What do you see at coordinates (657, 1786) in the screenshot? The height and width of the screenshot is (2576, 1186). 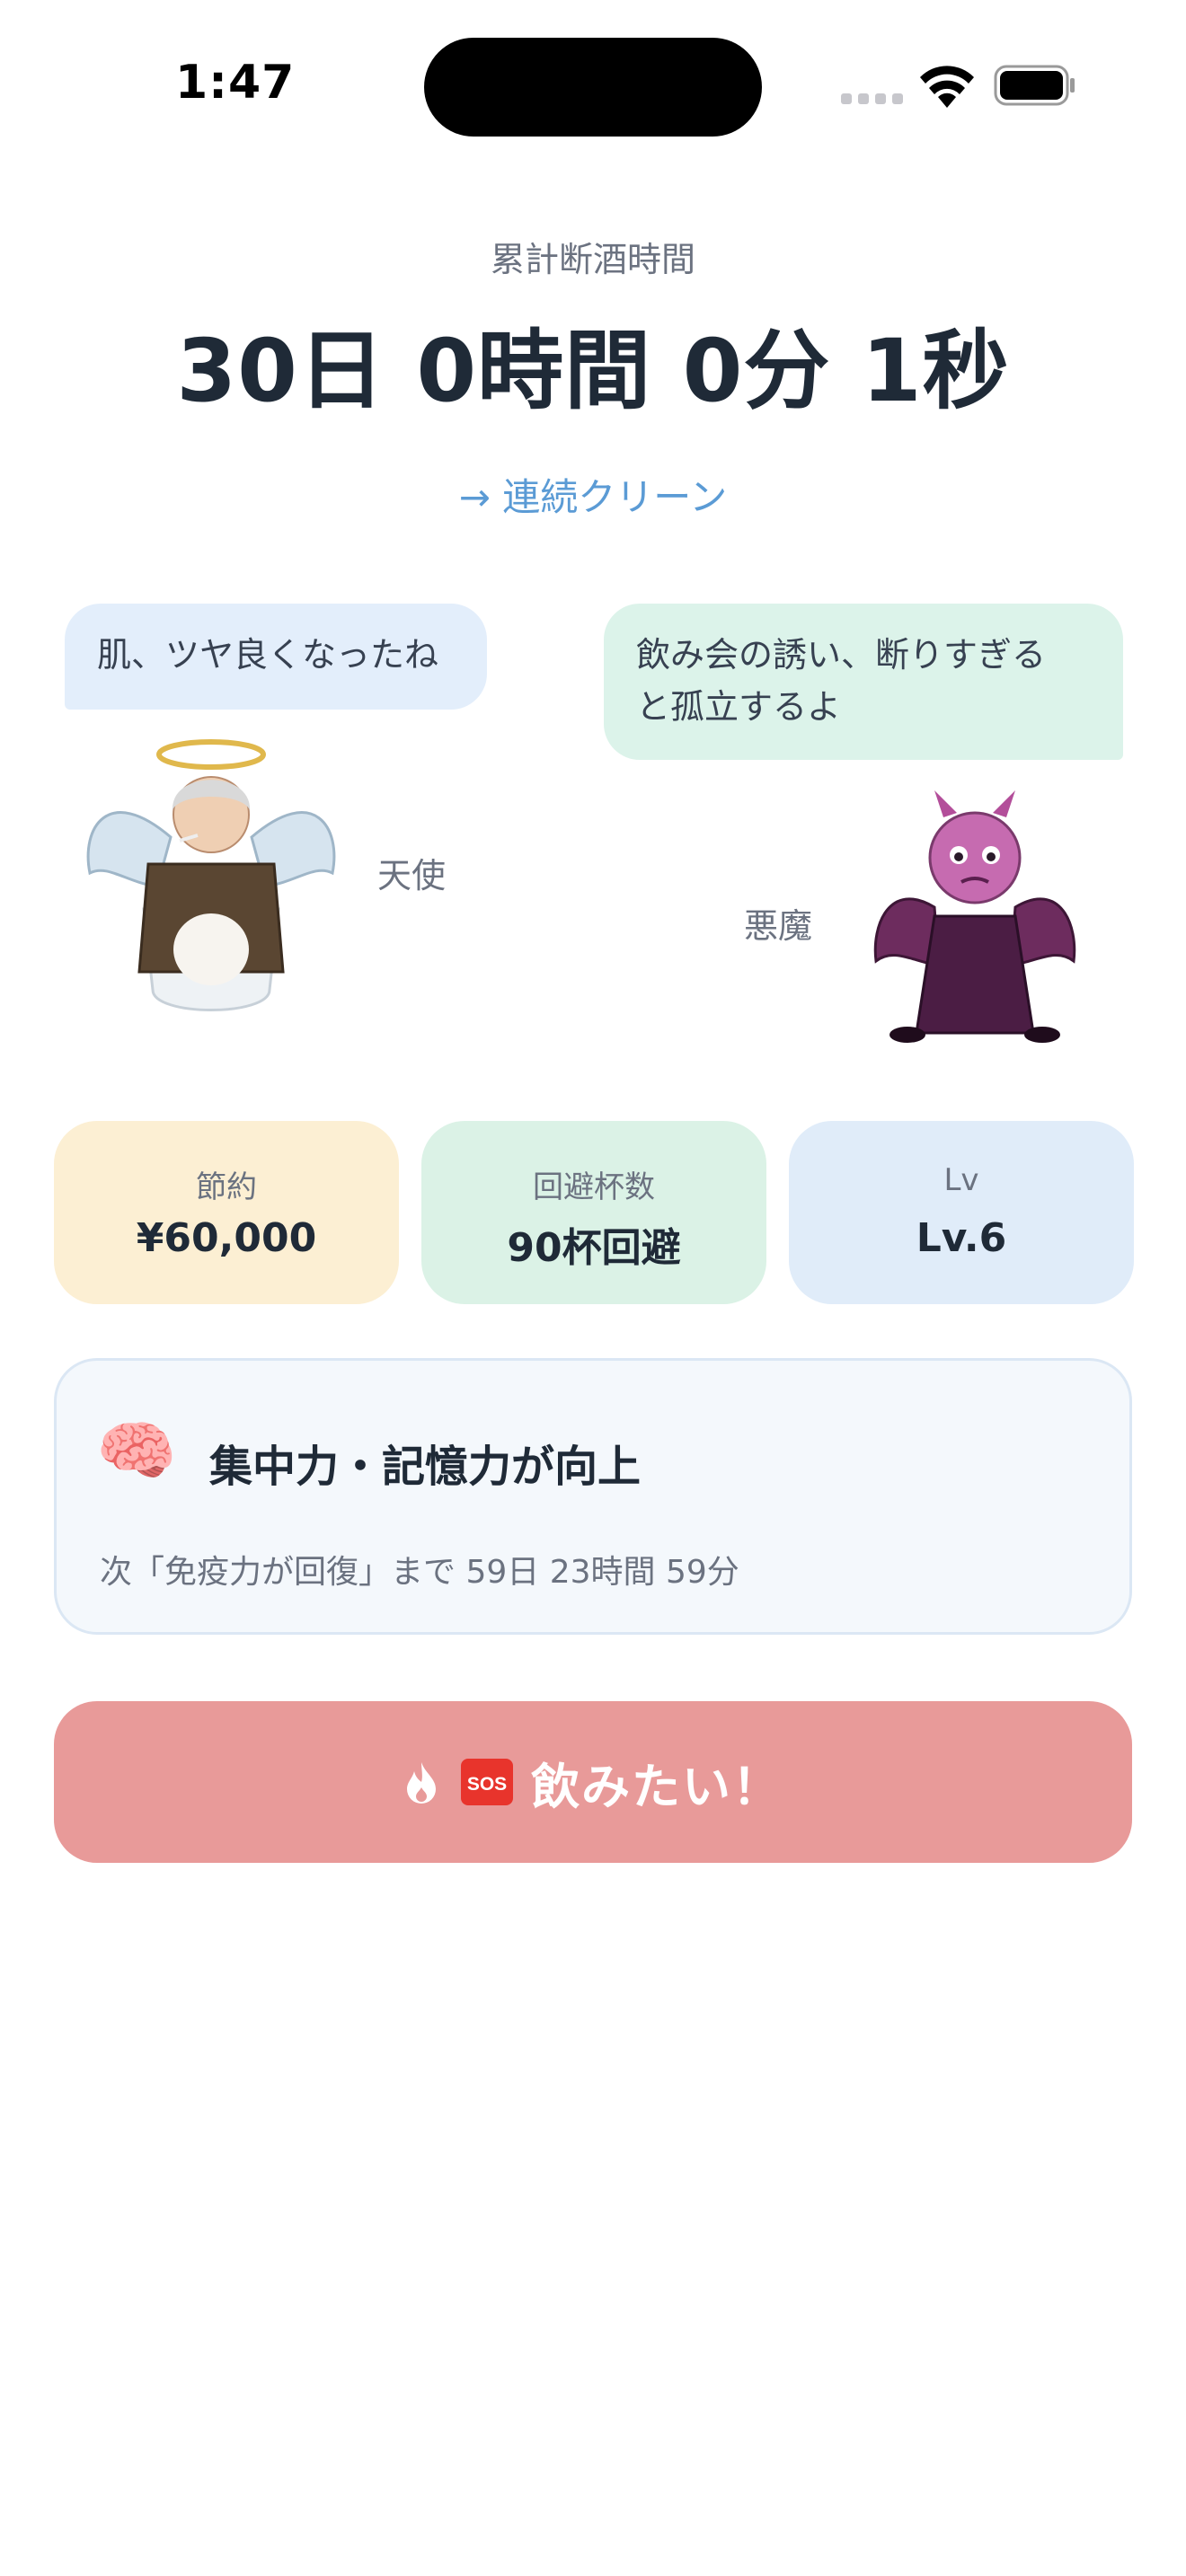 I see `sos-button-label: 飲みたい！` at bounding box center [657, 1786].